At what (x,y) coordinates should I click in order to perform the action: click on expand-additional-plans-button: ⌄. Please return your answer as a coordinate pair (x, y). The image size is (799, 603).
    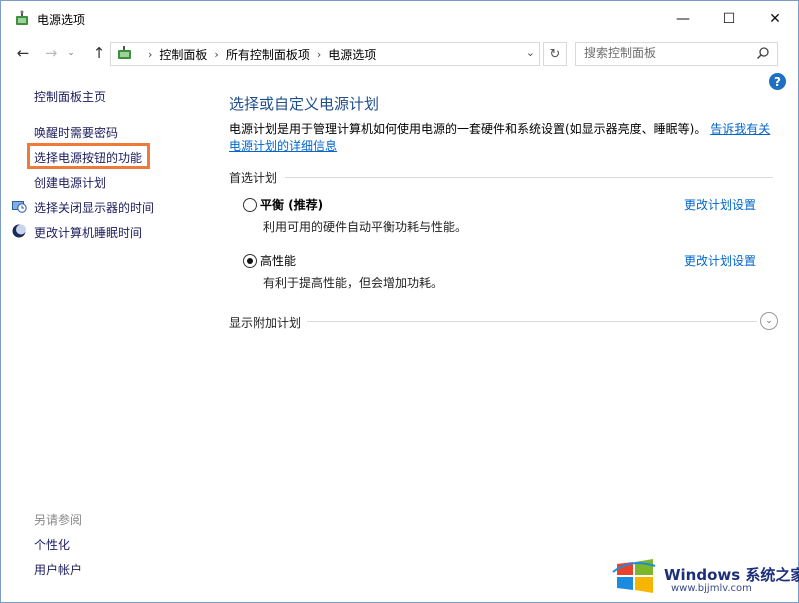
    Looking at the image, I should click on (769, 321).